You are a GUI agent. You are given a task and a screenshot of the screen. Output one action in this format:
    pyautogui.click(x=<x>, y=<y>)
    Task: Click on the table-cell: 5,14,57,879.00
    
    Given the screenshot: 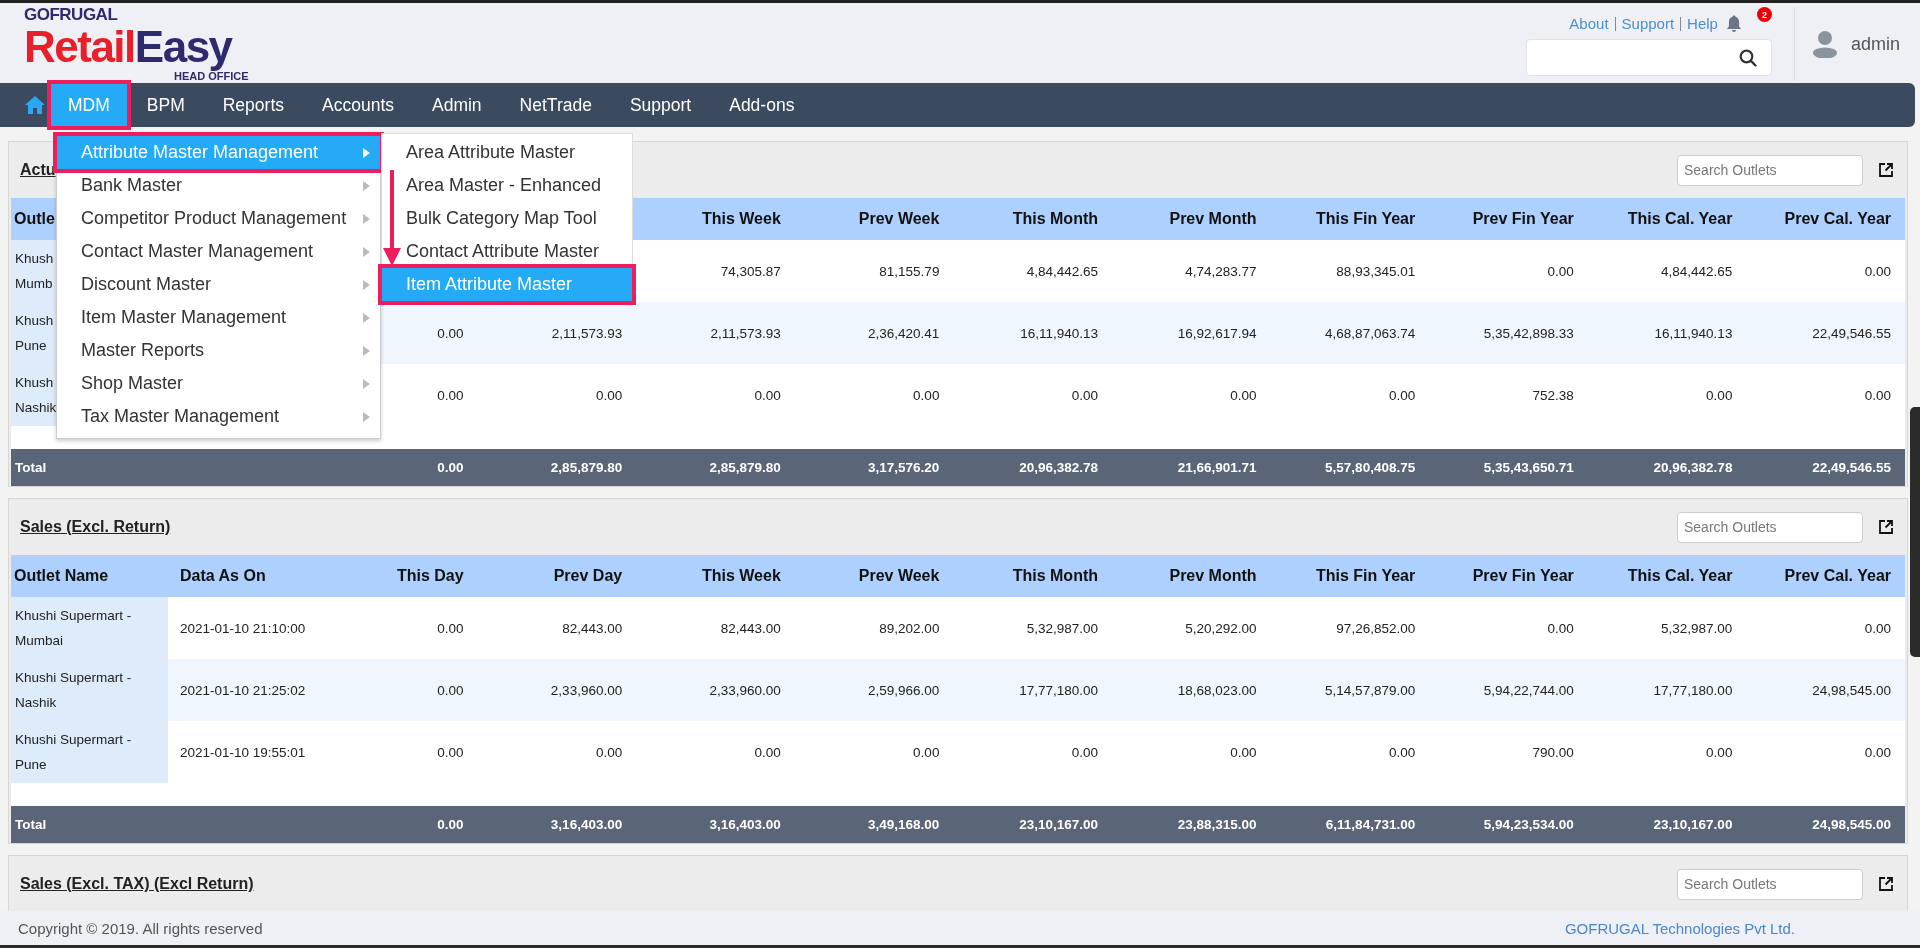 What is the action you would take?
    pyautogui.click(x=1370, y=690)
    